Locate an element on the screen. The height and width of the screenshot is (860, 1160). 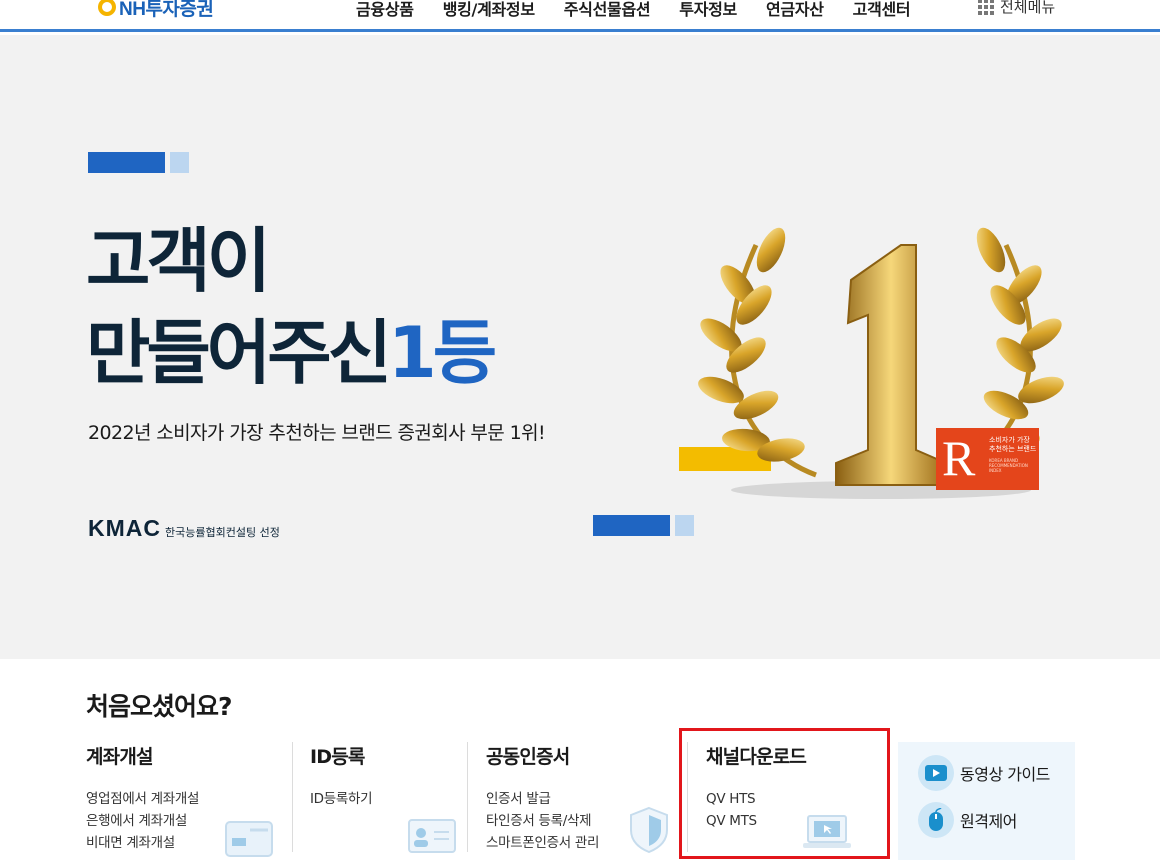
decor-bar-blue is located at coordinates (126, 162).